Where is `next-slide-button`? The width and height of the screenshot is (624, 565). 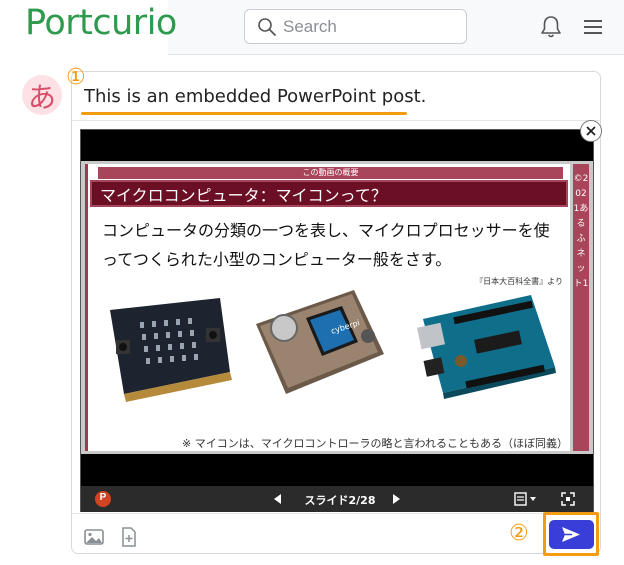 next-slide-button is located at coordinates (396, 499).